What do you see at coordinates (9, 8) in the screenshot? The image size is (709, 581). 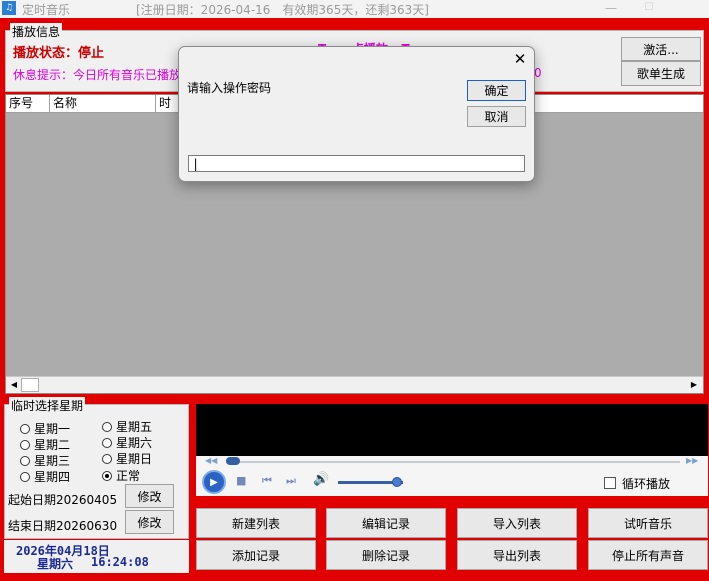 I see `app-icon: ♫` at bounding box center [9, 8].